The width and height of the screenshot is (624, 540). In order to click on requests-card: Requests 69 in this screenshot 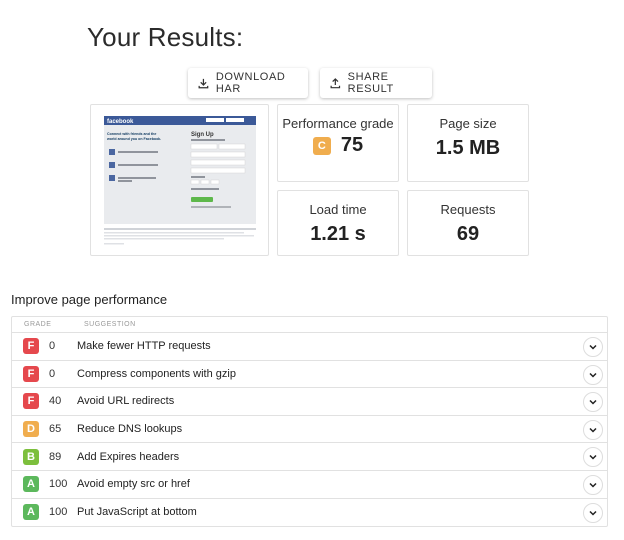, I will do `click(468, 223)`.